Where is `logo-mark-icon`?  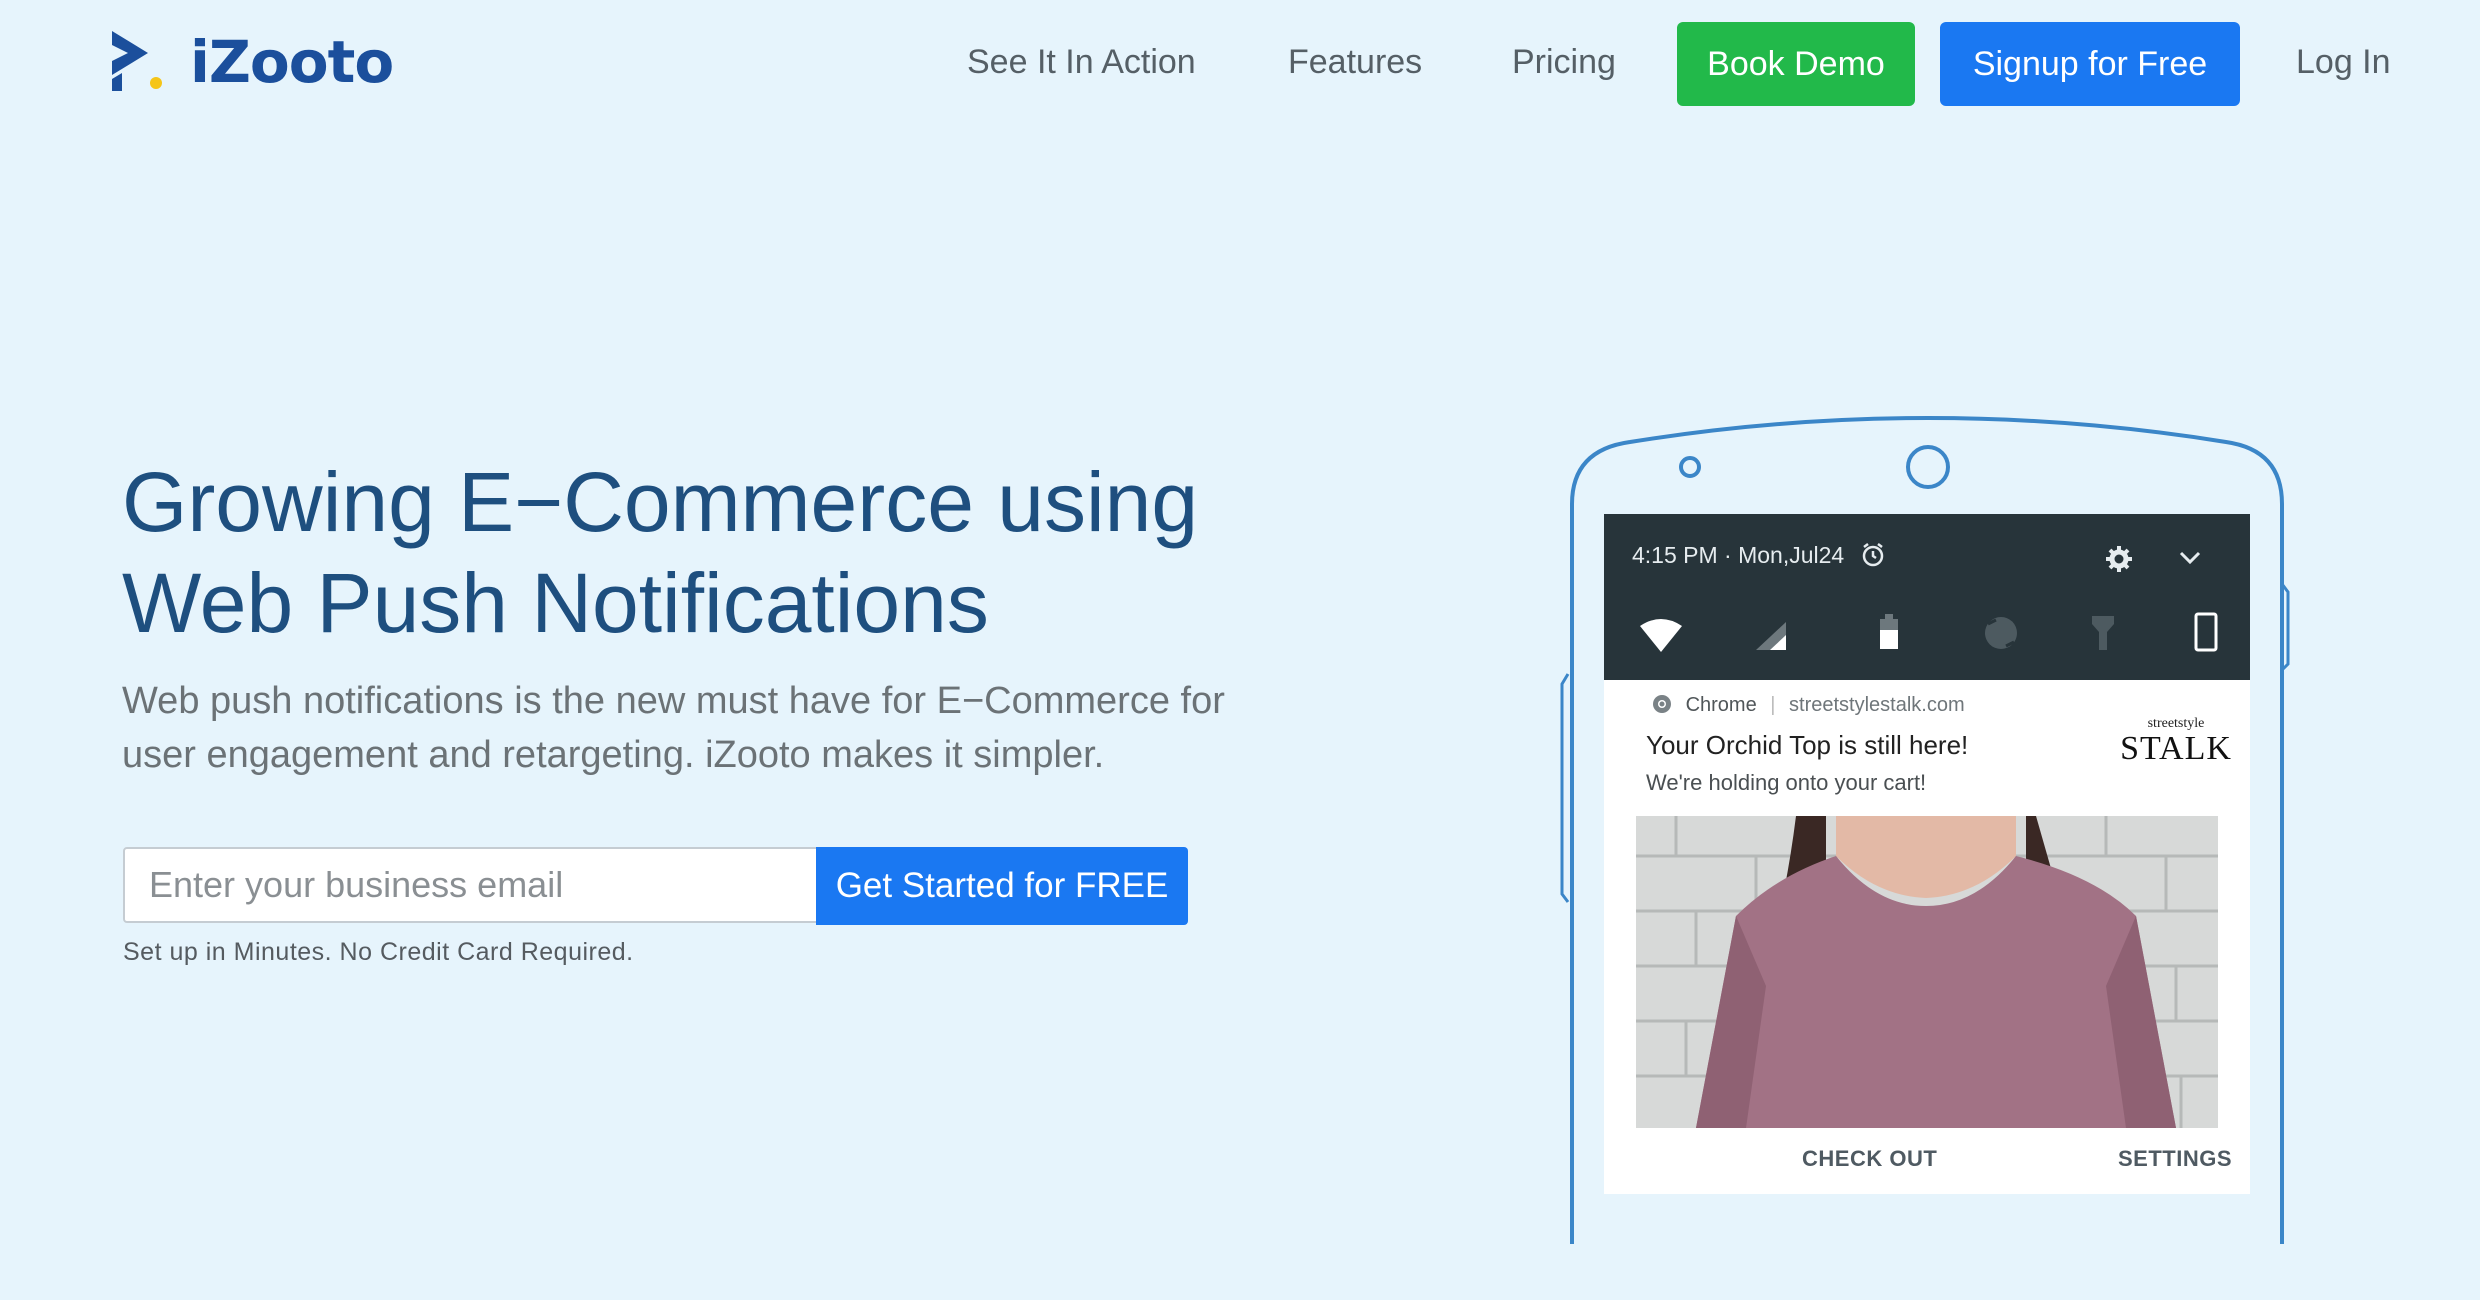
logo-mark-icon is located at coordinates (143, 62).